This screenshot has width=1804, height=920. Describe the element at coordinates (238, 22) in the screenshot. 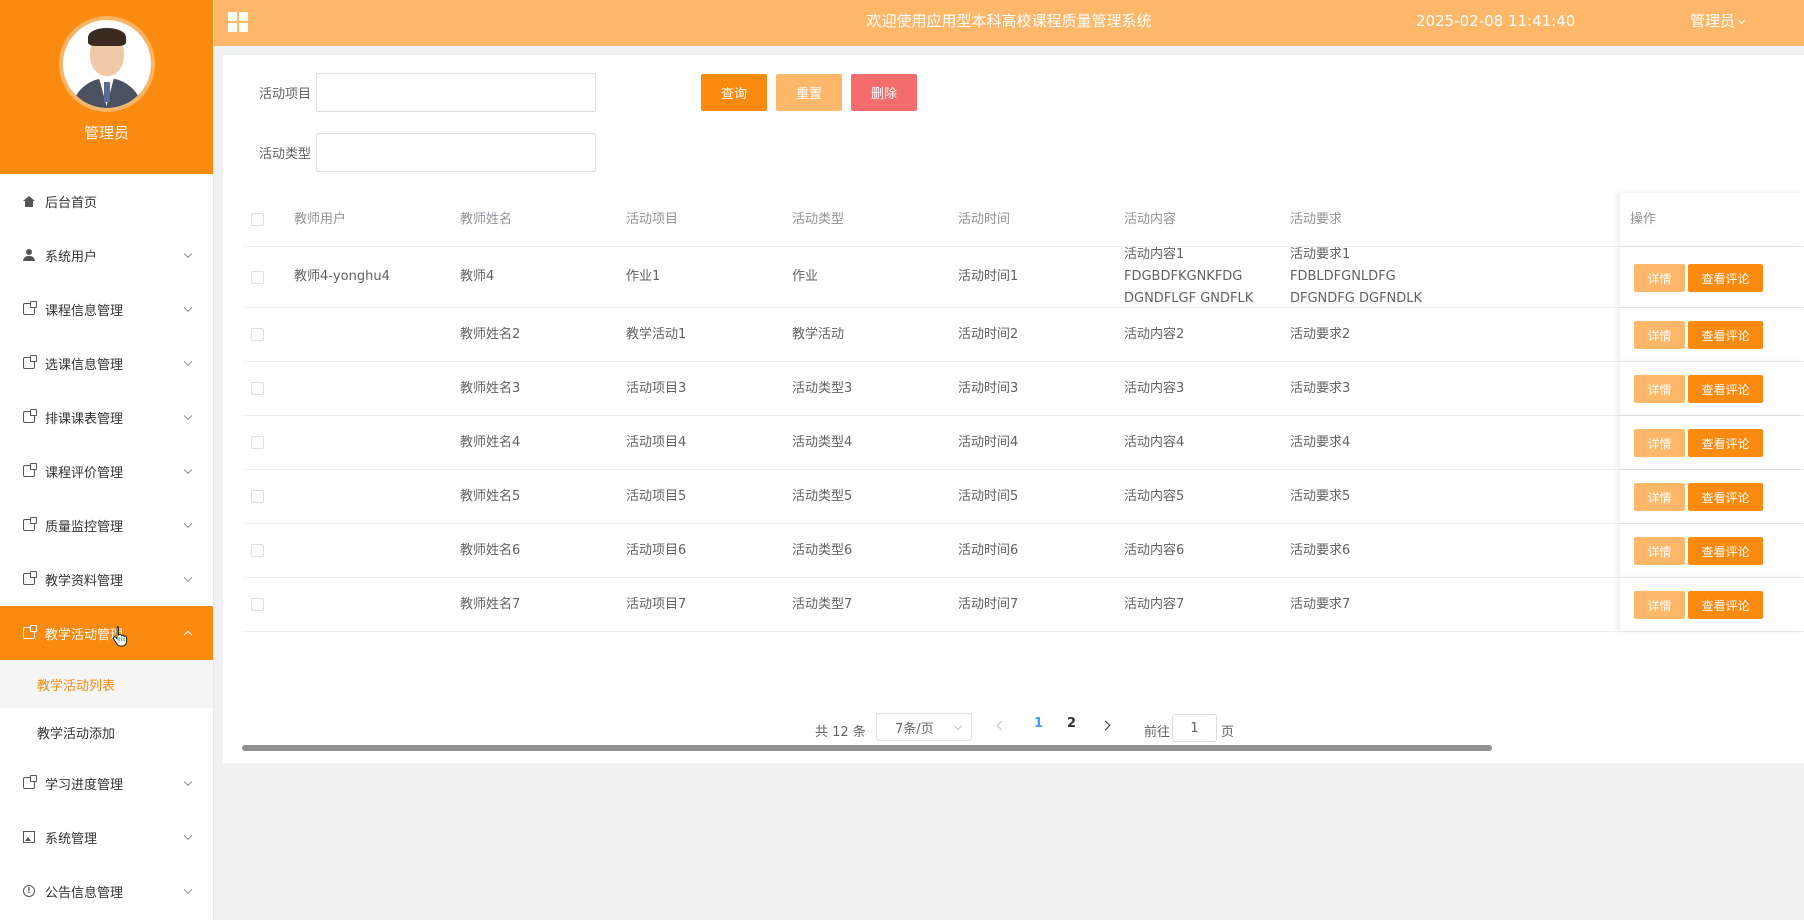

I see `menu-toggle-icon` at that location.